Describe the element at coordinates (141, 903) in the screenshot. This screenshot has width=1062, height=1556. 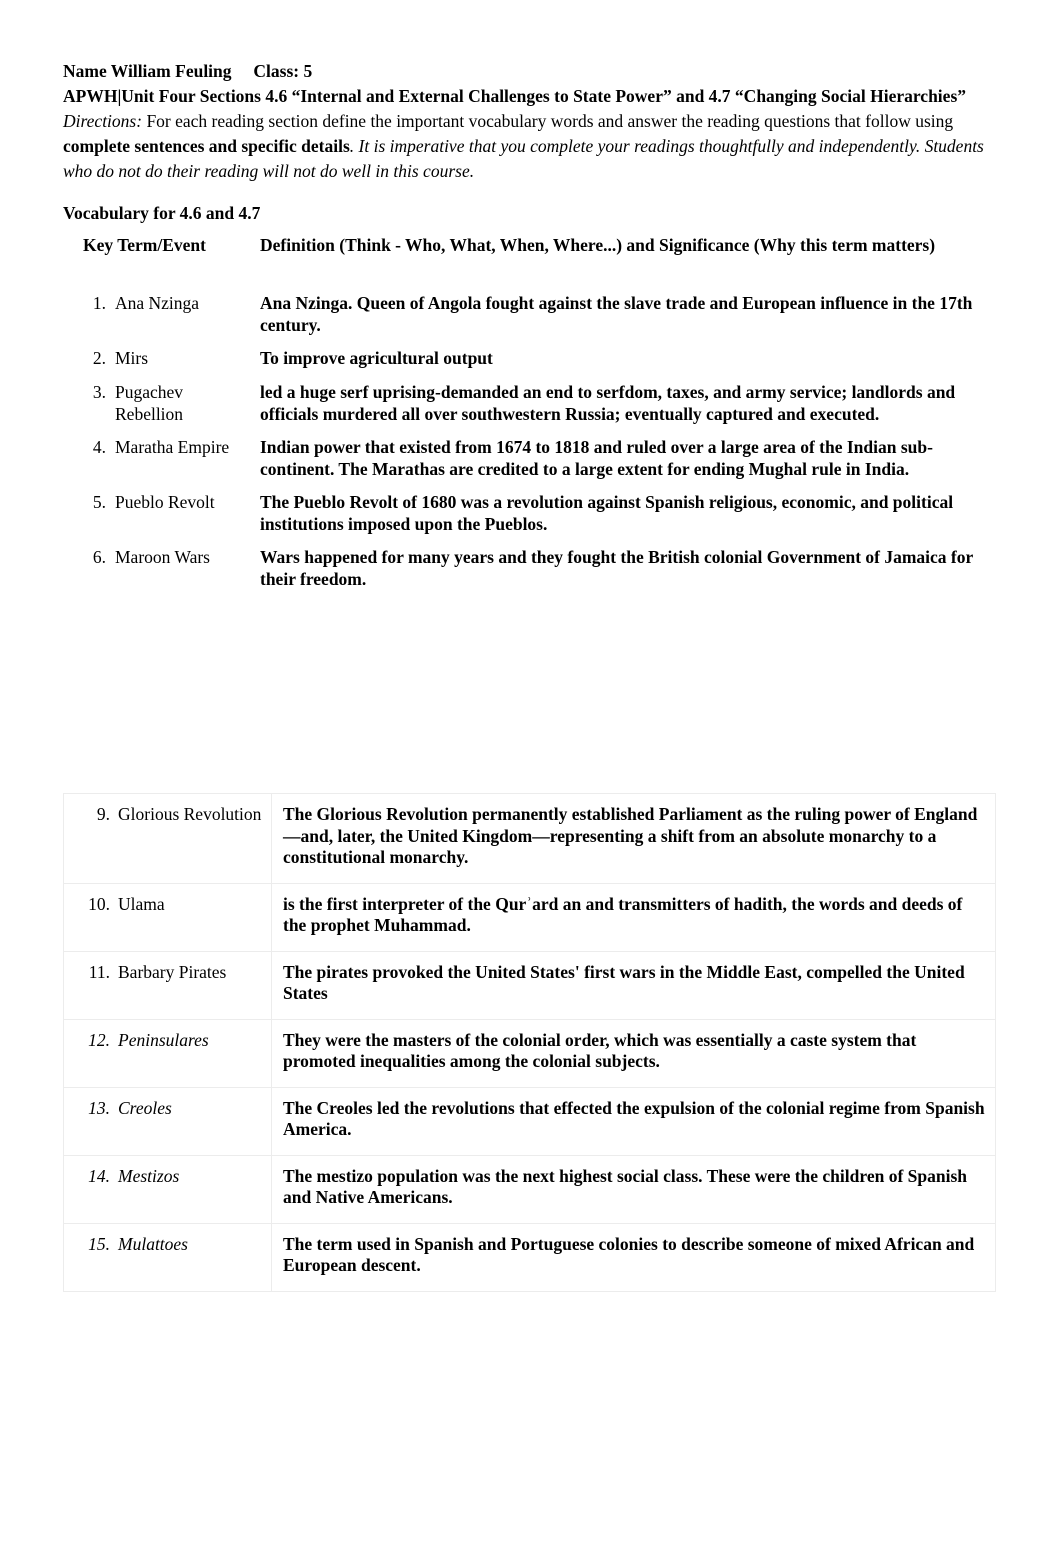
I see `item-term: Ulama` at that location.